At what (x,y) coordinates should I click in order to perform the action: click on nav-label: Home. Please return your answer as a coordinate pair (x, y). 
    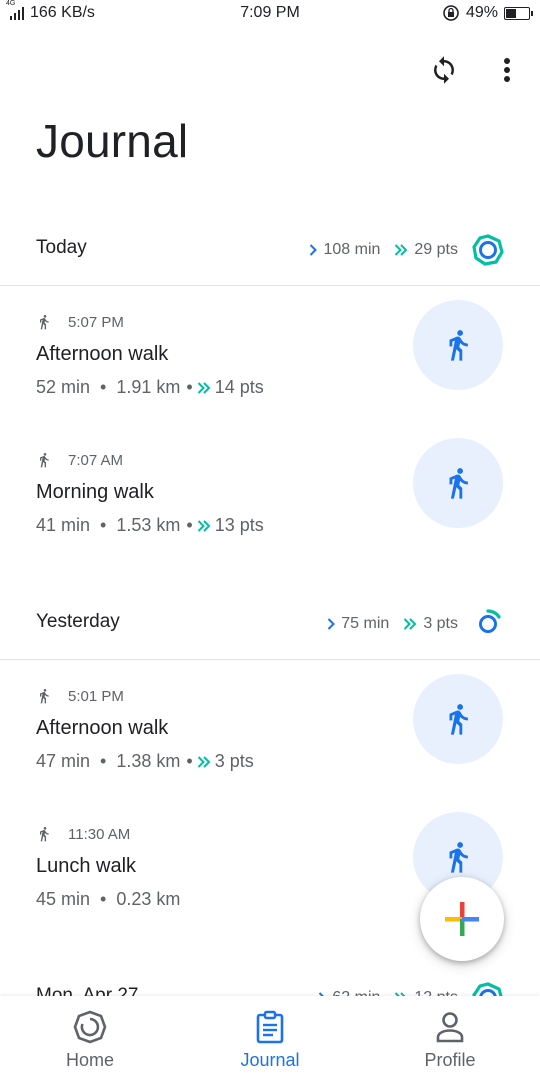
    Looking at the image, I should click on (89, 1060).